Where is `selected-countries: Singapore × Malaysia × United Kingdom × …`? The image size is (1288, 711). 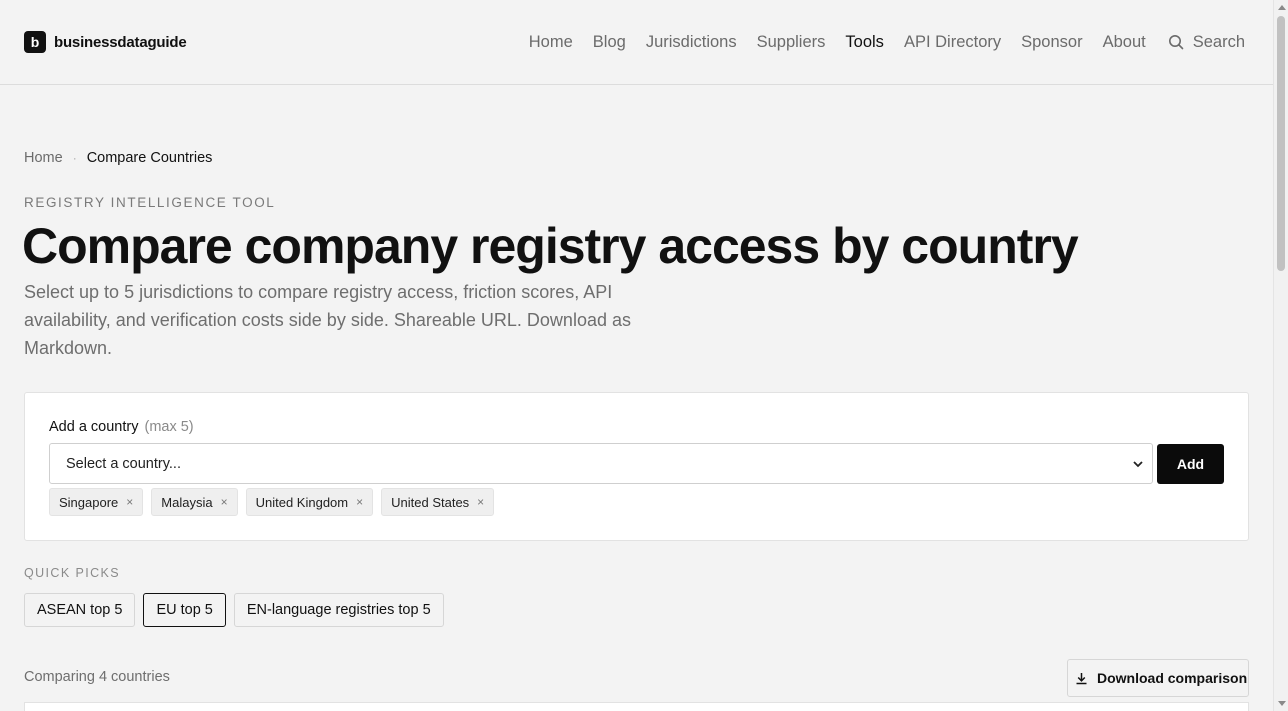 selected-countries: Singapore × Malaysia × United Kingdom × … is located at coordinates (275, 502).